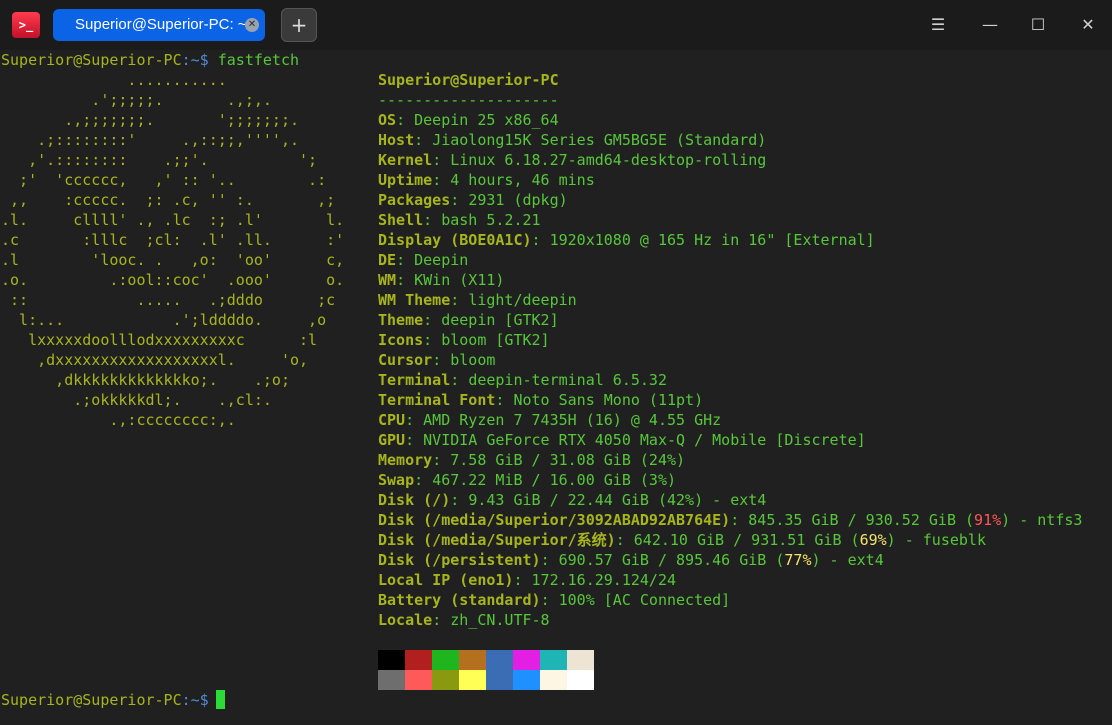 This screenshot has width=1112, height=725. Describe the element at coordinates (405, 360) in the screenshot. I see `info-key: Cursor` at that location.